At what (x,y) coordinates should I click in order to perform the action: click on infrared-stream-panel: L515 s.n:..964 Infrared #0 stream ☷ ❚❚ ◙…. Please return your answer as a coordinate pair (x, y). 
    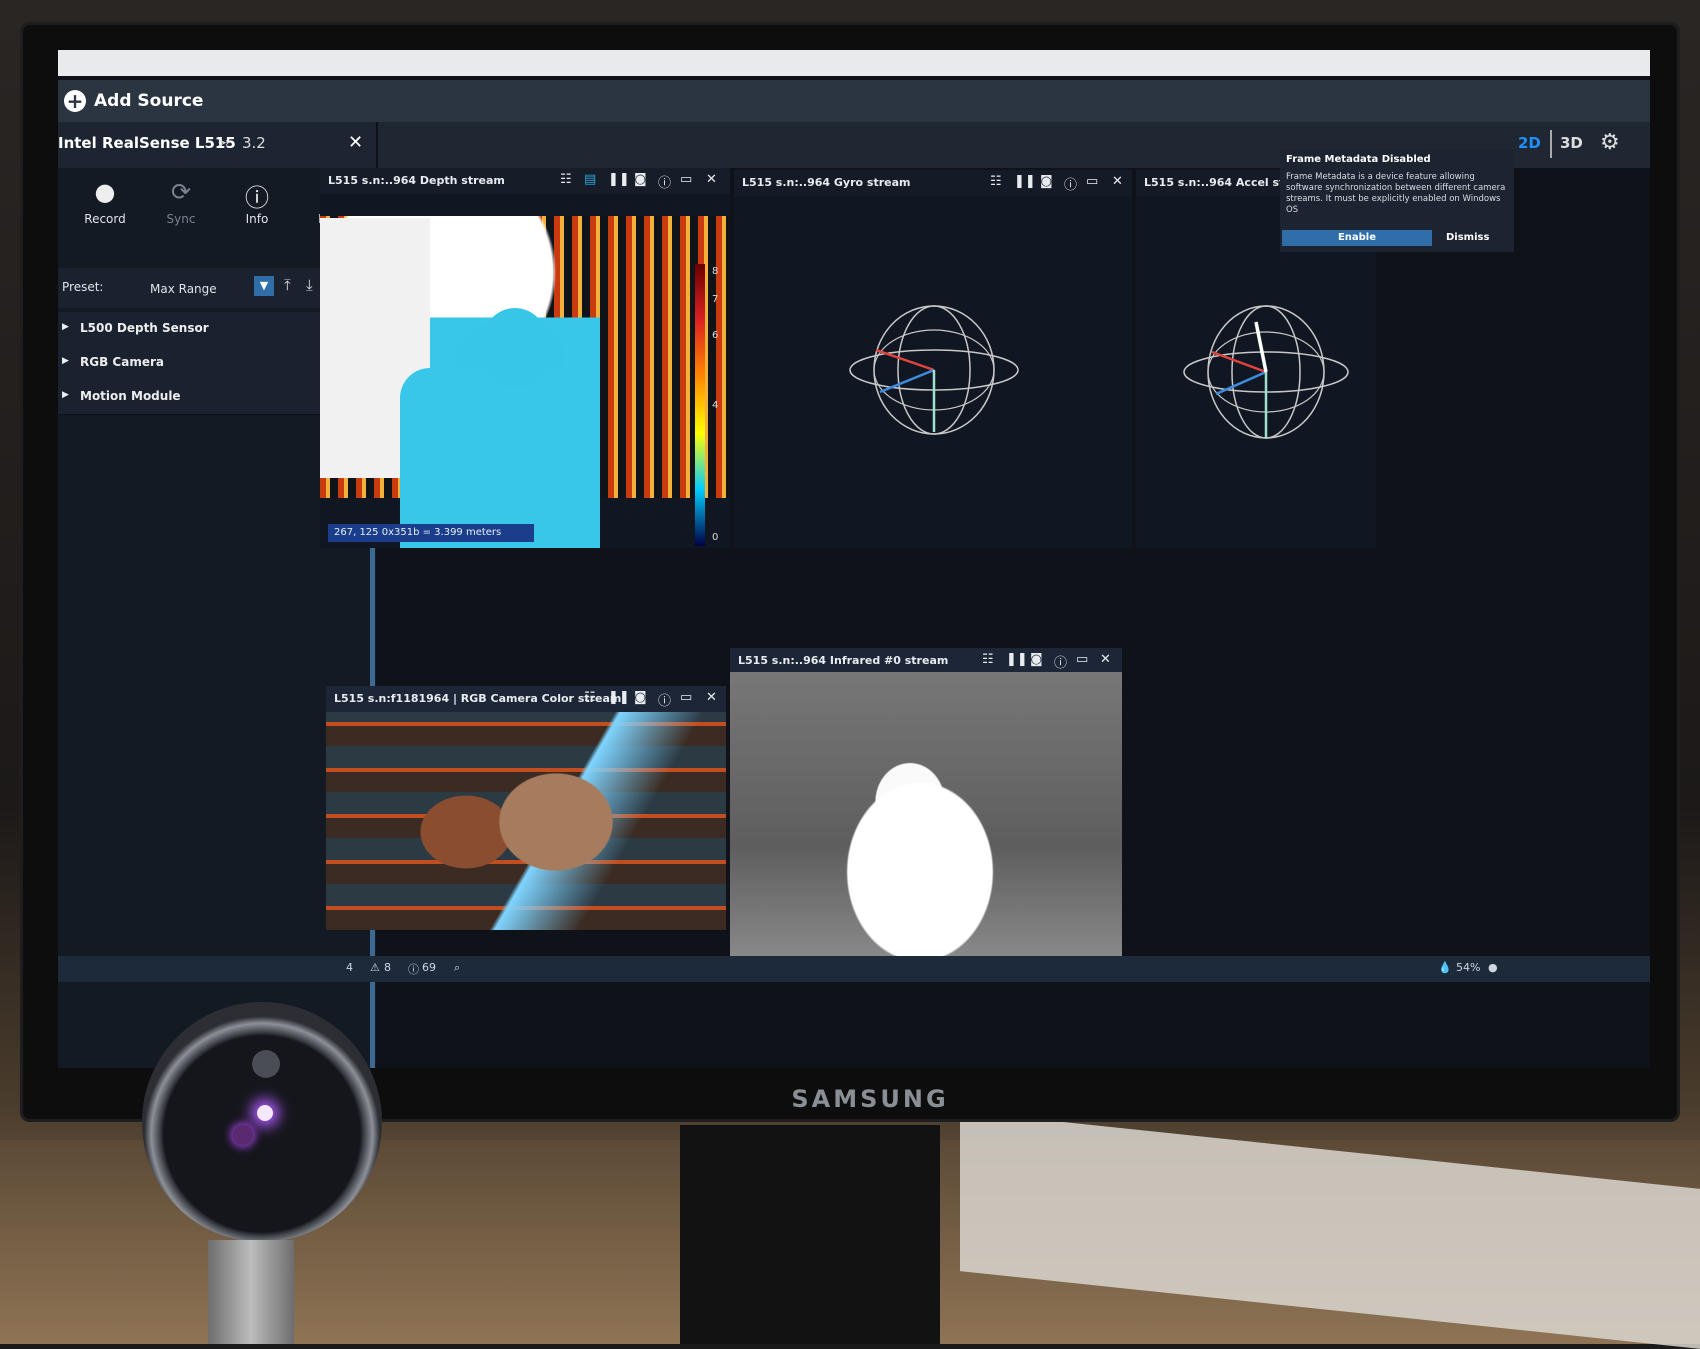
    Looking at the image, I should click on (926, 806).